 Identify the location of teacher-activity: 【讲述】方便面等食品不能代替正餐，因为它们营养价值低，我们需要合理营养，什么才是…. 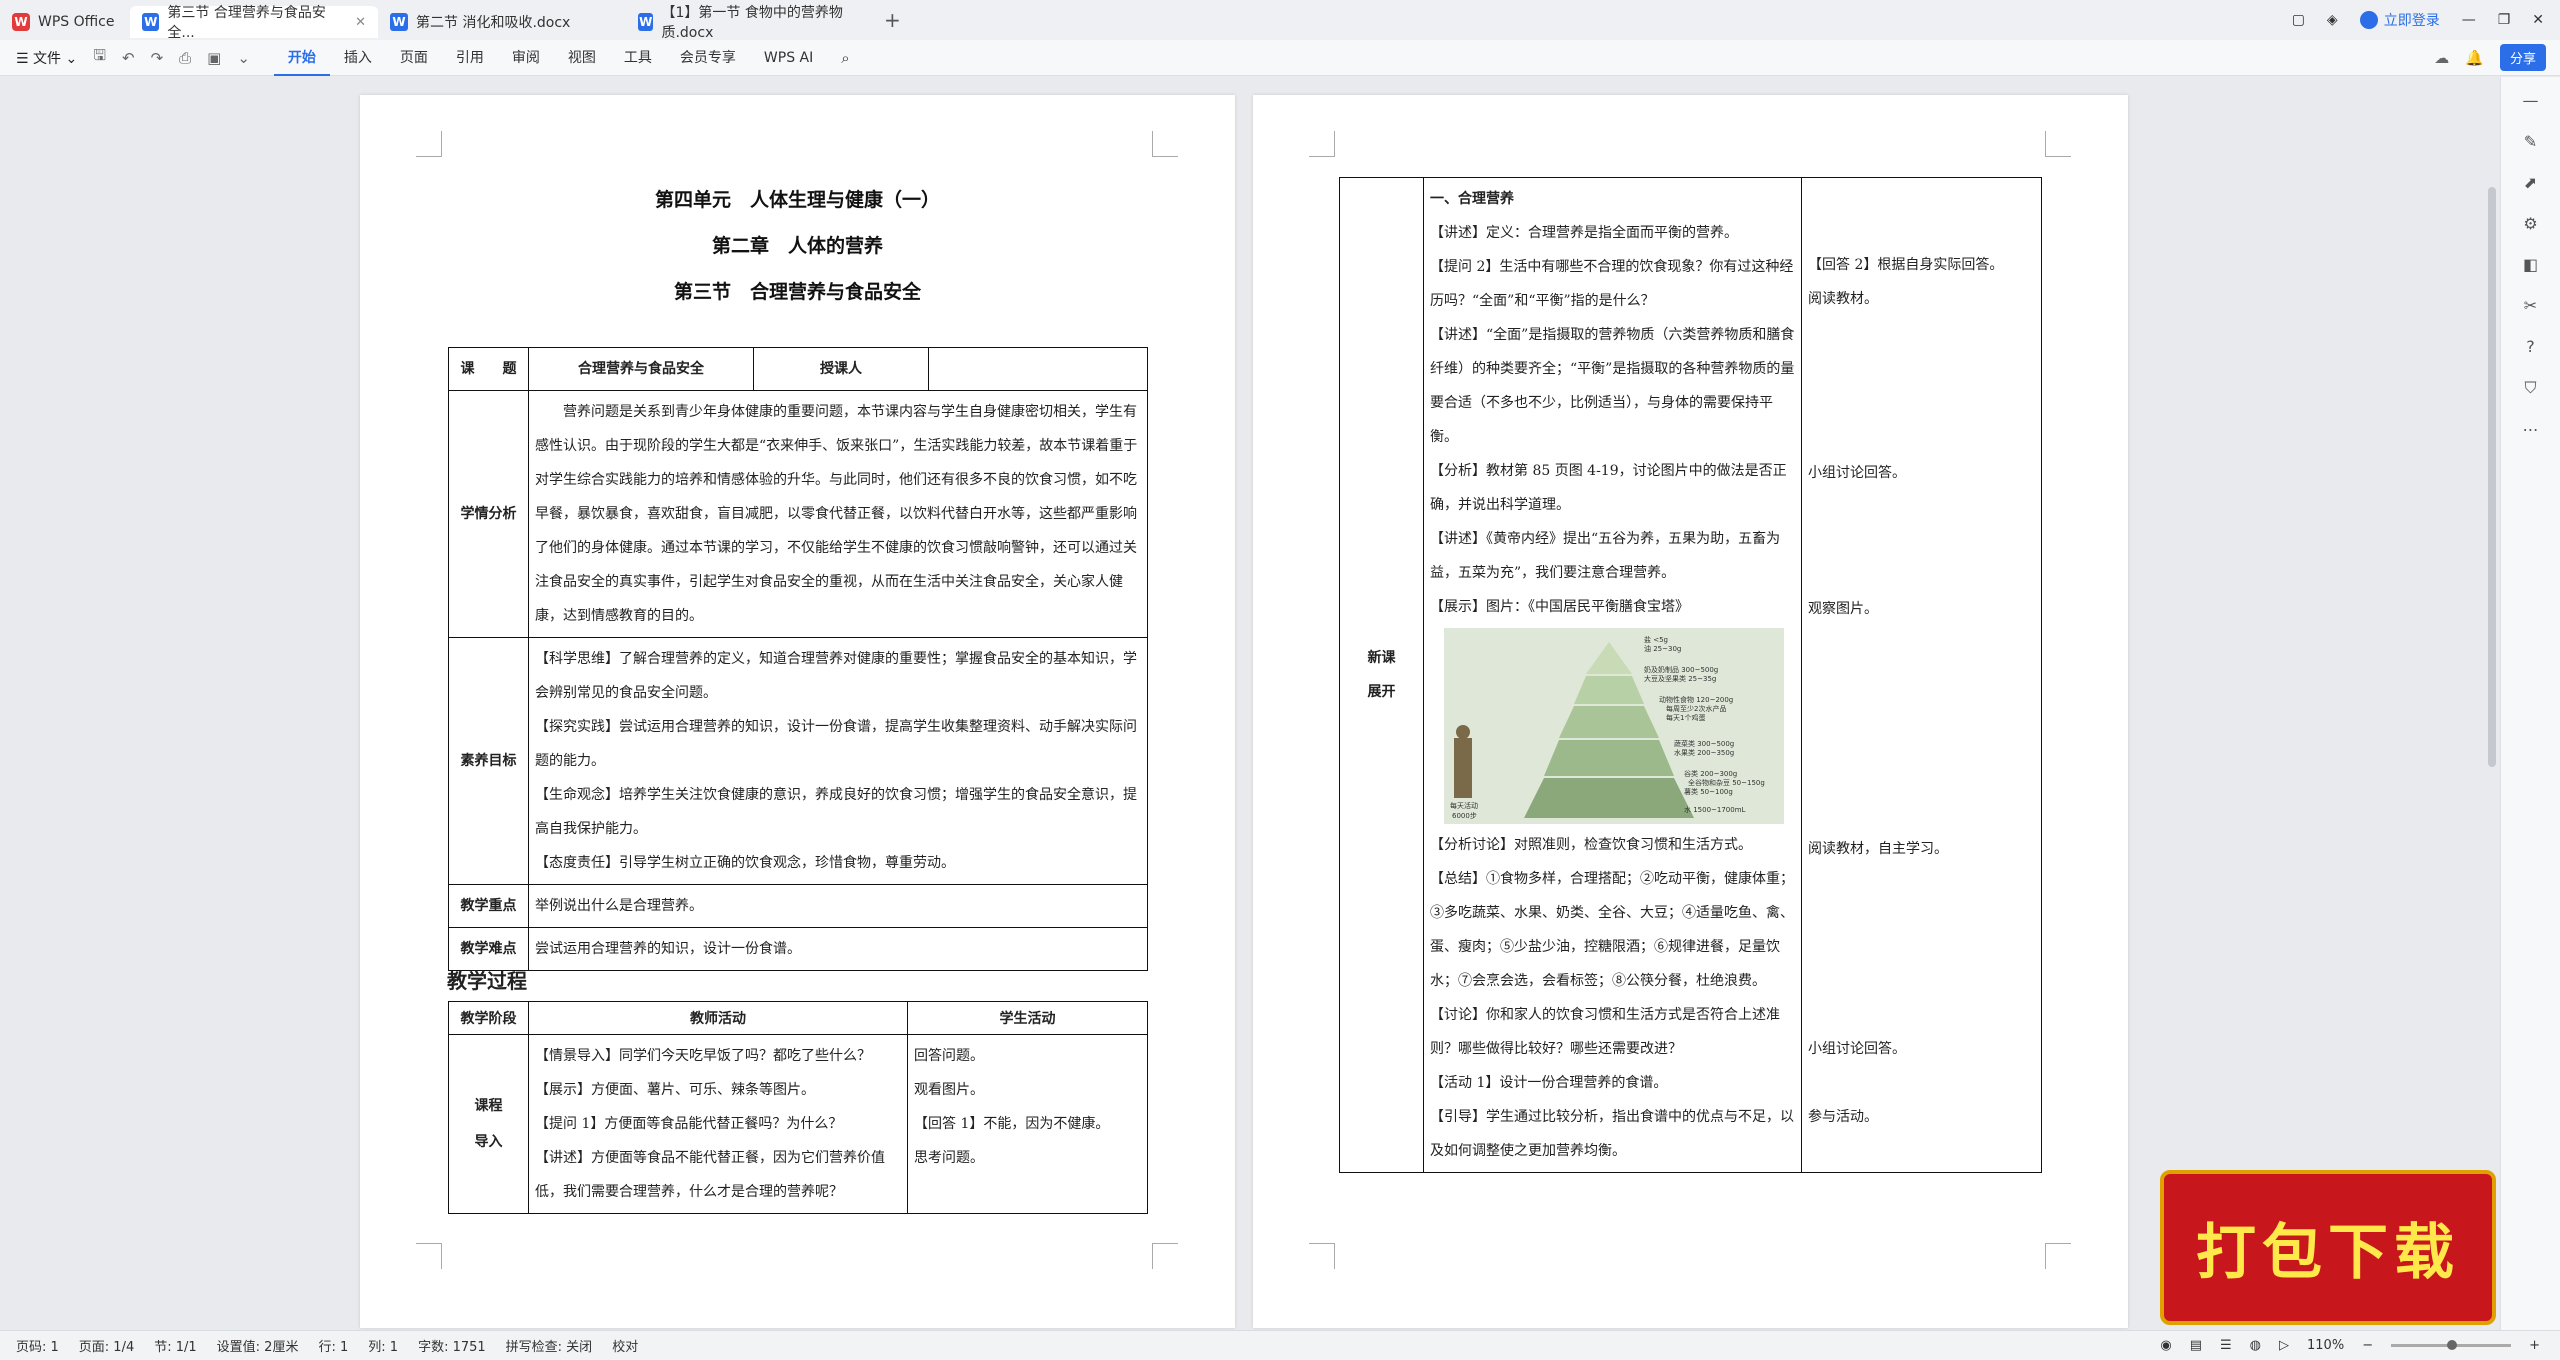
(710, 1175).